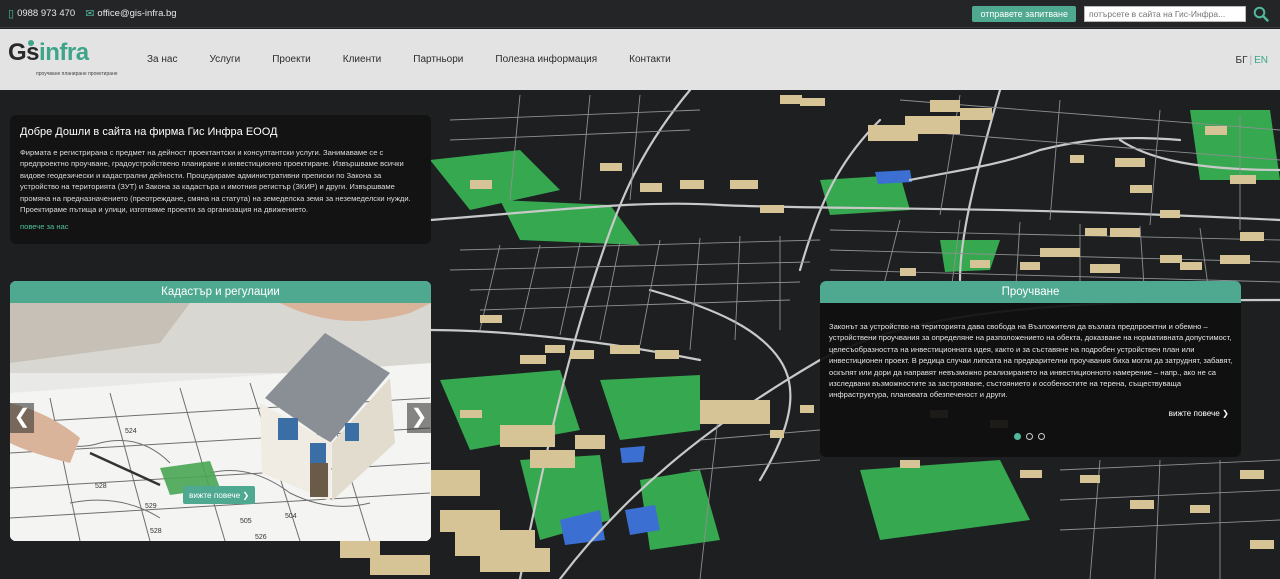 The image size is (1280, 579). What do you see at coordinates (650, 59) in the screenshot?
I see `nav-item-contacts: Контакти` at bounding box center [650, 59].